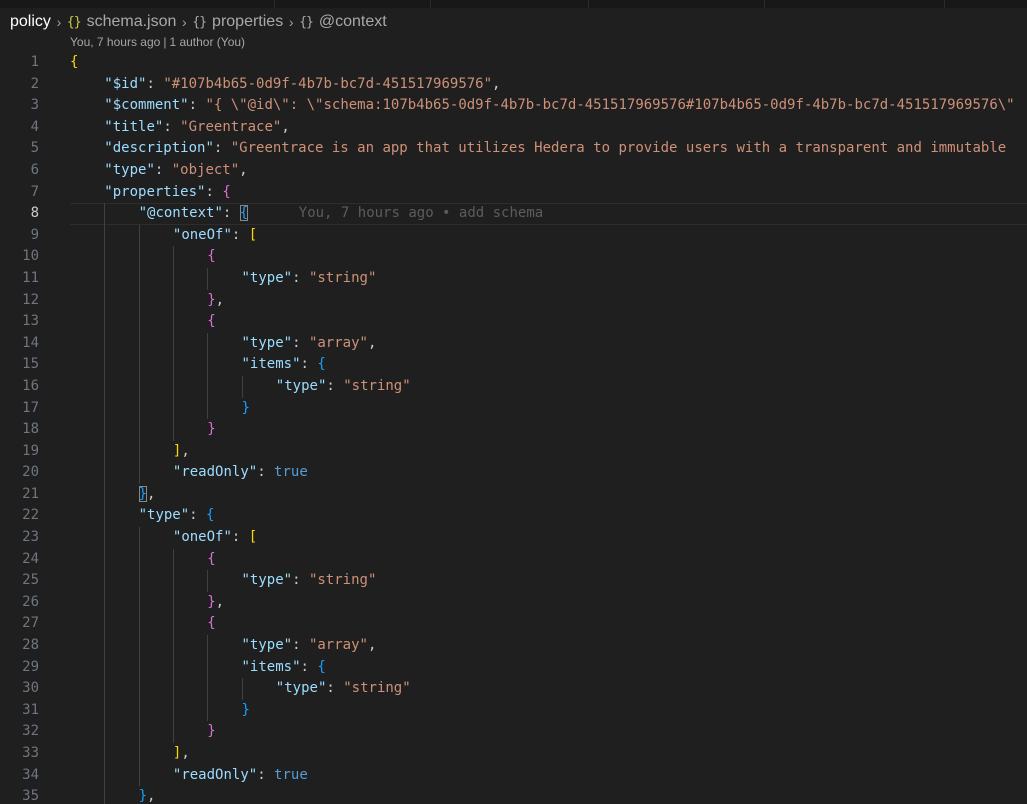 The width and height of the screenshot is (1027, 804). I want to click on breadcrumb-item-file: {} schema.json, so click(121, 22).